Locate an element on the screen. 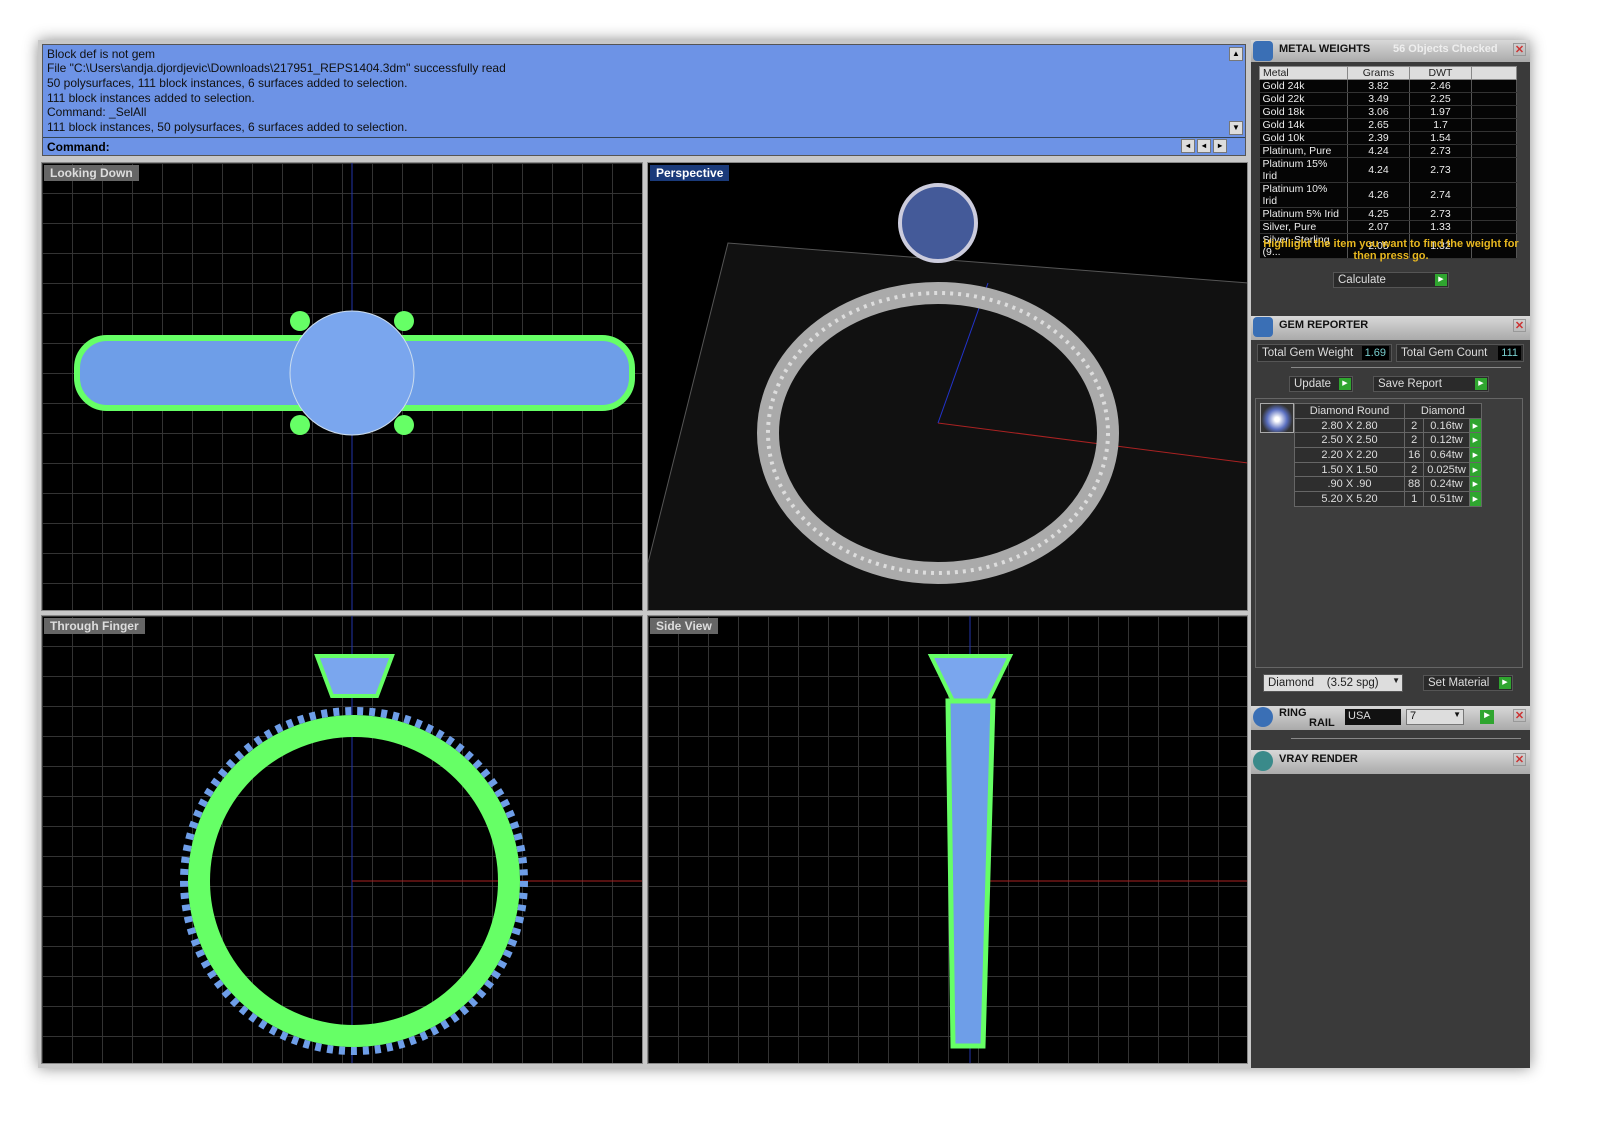  metal-cell: Platinum 10% Irid is located at coordinates (1303, 195).